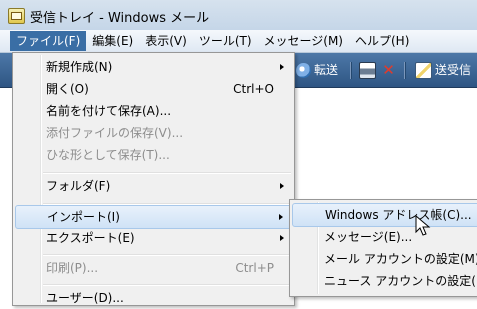 This screenshot has height=309, width=477. What do you see at coordinates (153, 268) in the screenshot?
I see `menu-item-print: 印刷(P)... Ctrl+P` at bounding box center [153, 268].